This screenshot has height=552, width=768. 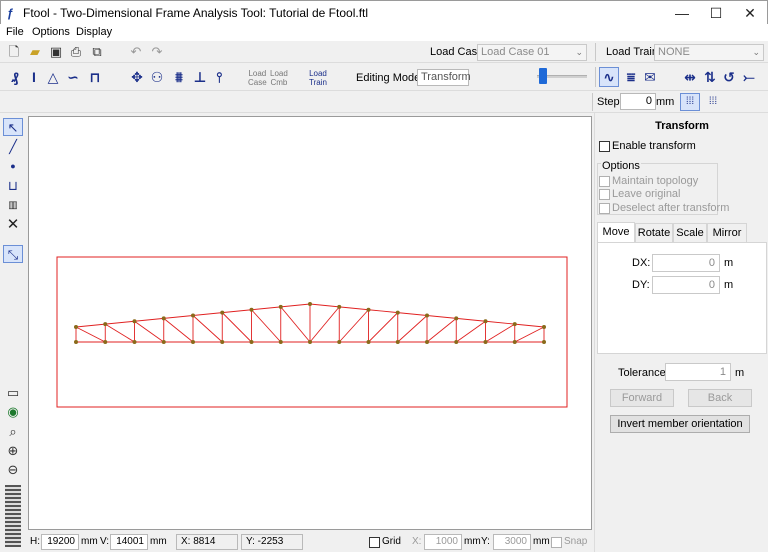 What do you see at coordinates (35, 52) in the screenshot?
I see `open-folder-icon: ▰` at bounding box center [35, 52].